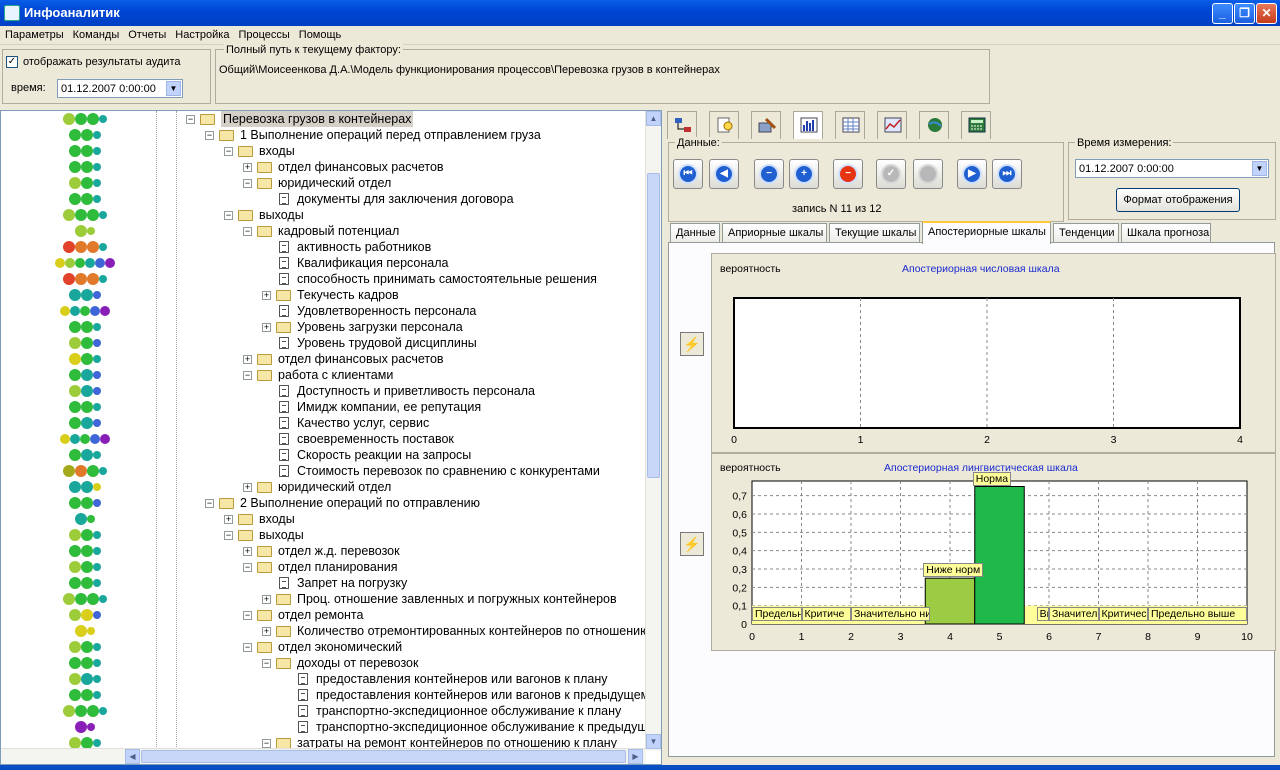  I want to click on audit-checkbox: ✓, so click(12, 62).